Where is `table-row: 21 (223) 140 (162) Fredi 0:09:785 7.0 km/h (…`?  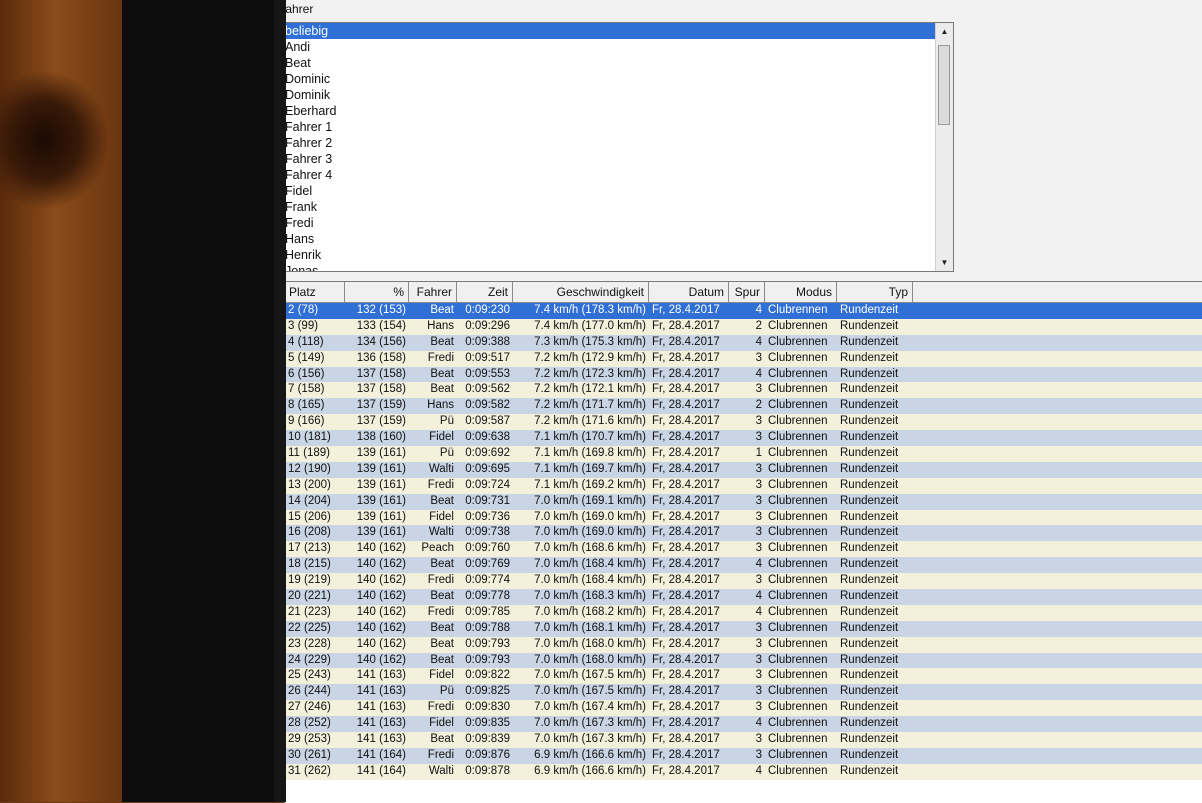 table-row: 21 (223) 140 (162) Fredi 0:09:785 7.0 km/h (… is located at coordinates (743, 612).